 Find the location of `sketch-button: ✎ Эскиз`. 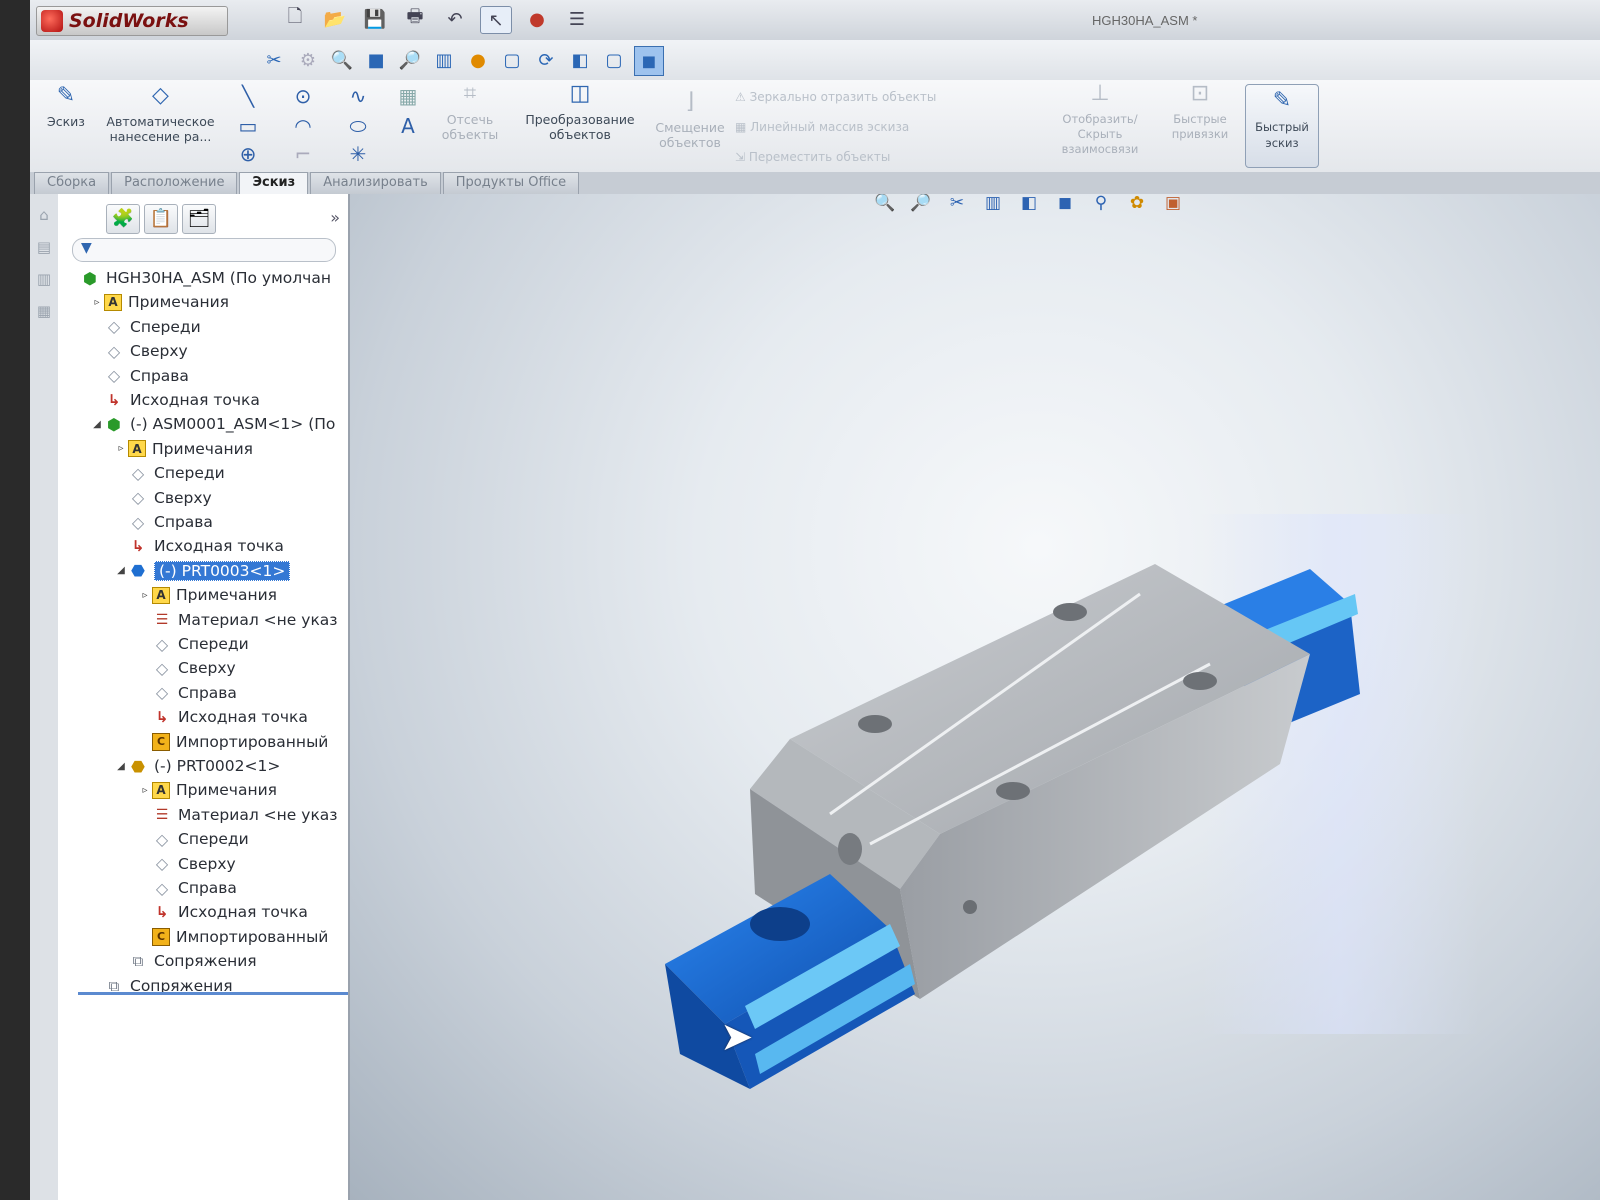

sketch-button: ✎ Эскиз is located at coordinates (66, 107).